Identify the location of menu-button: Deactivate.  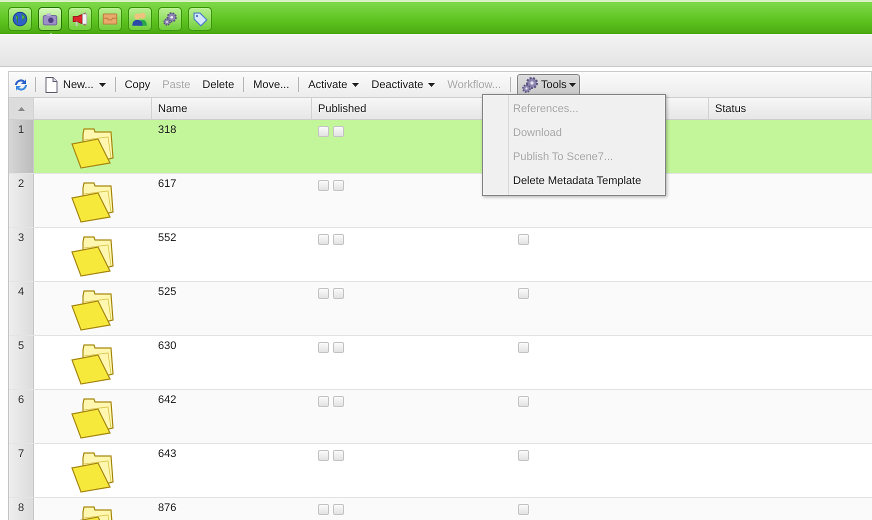
(403, 85).